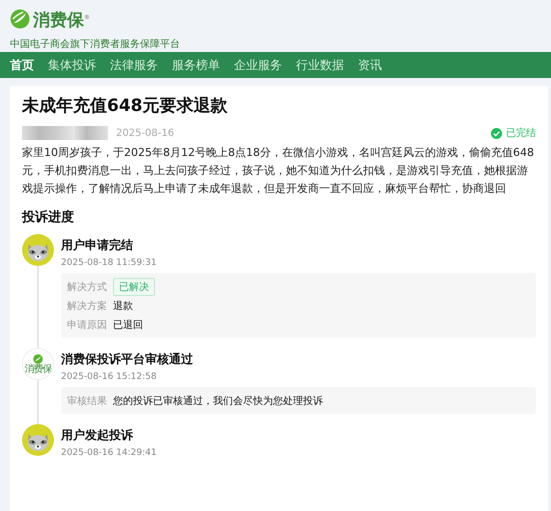 The width and height of the screenshot is (551, 511). Describe the element at coordinates (127, 359) in the screenshot. I see `event-title: 消费保投诉平台审核通过` at that location.